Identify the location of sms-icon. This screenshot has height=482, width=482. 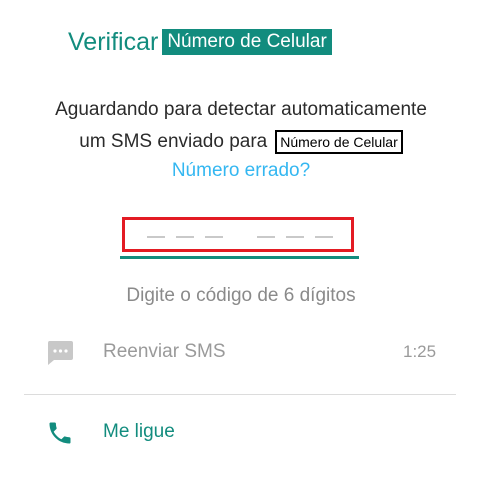
(60, 355).